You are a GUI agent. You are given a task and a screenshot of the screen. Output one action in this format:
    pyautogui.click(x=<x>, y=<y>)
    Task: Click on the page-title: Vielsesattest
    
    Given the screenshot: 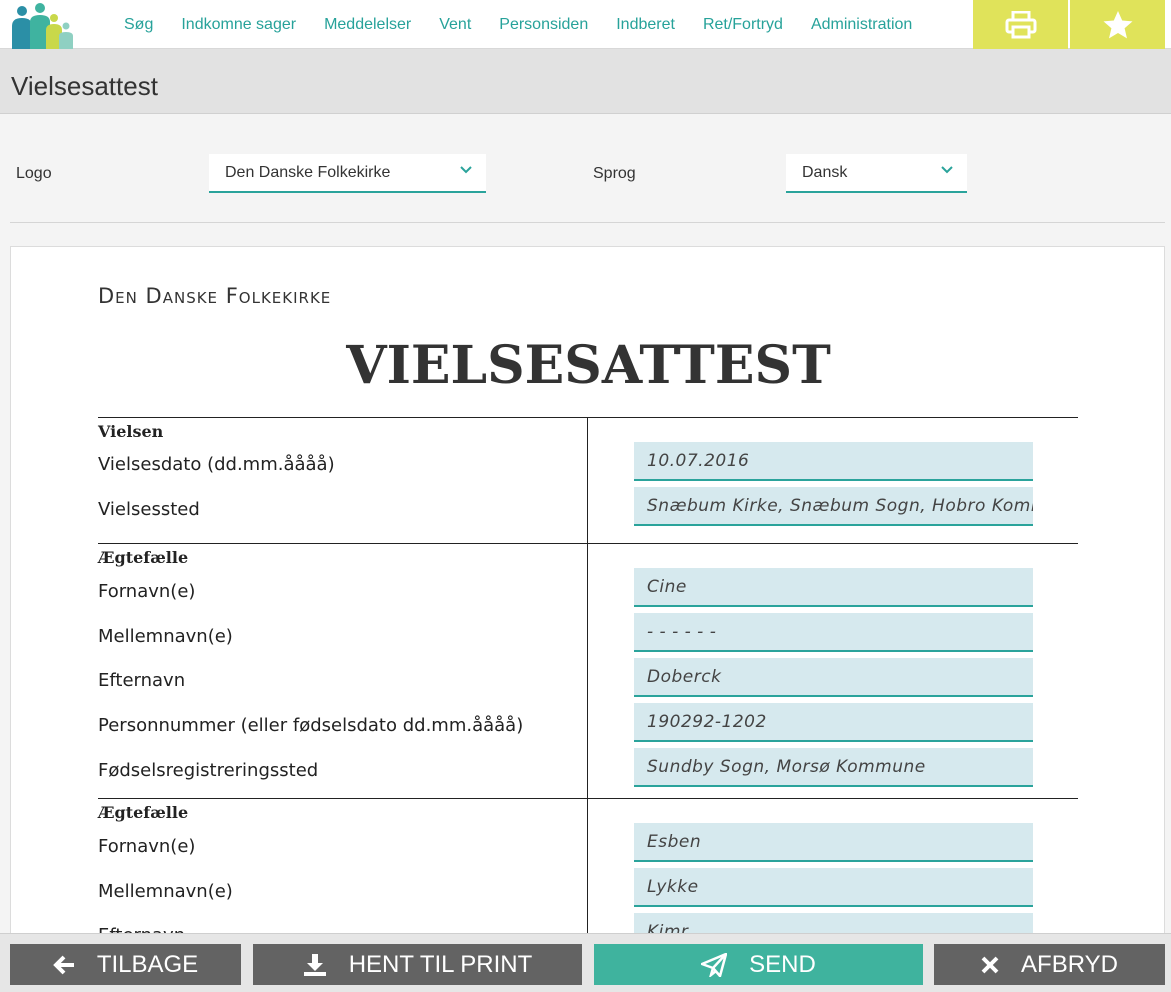 What is the action you would take?
    pyautogui.click(x=84, y=86)
    